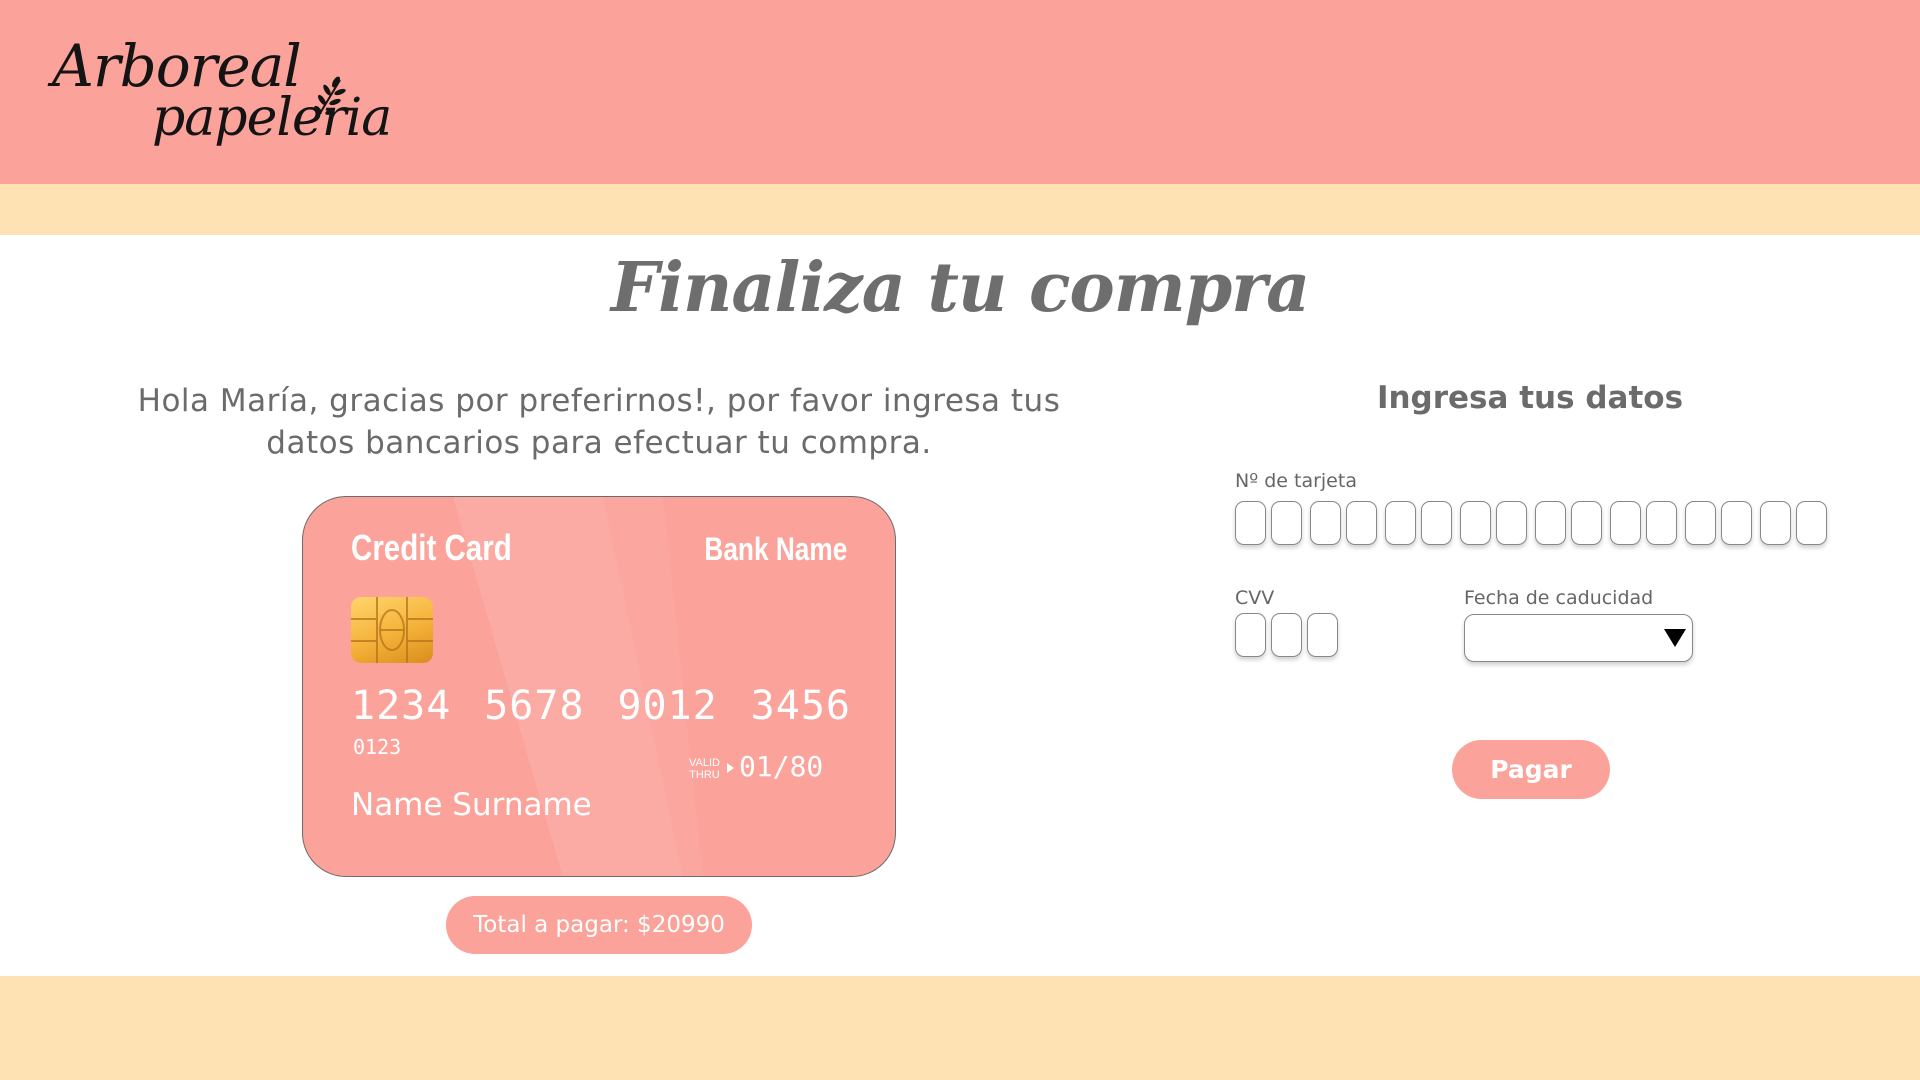 The width and height of the screenshot is (1920, 1080). What do you see at coordinates (272, 118) in the screenshot?
I see `logo-text-line2: papeleria` at bounding box center [272, 118].